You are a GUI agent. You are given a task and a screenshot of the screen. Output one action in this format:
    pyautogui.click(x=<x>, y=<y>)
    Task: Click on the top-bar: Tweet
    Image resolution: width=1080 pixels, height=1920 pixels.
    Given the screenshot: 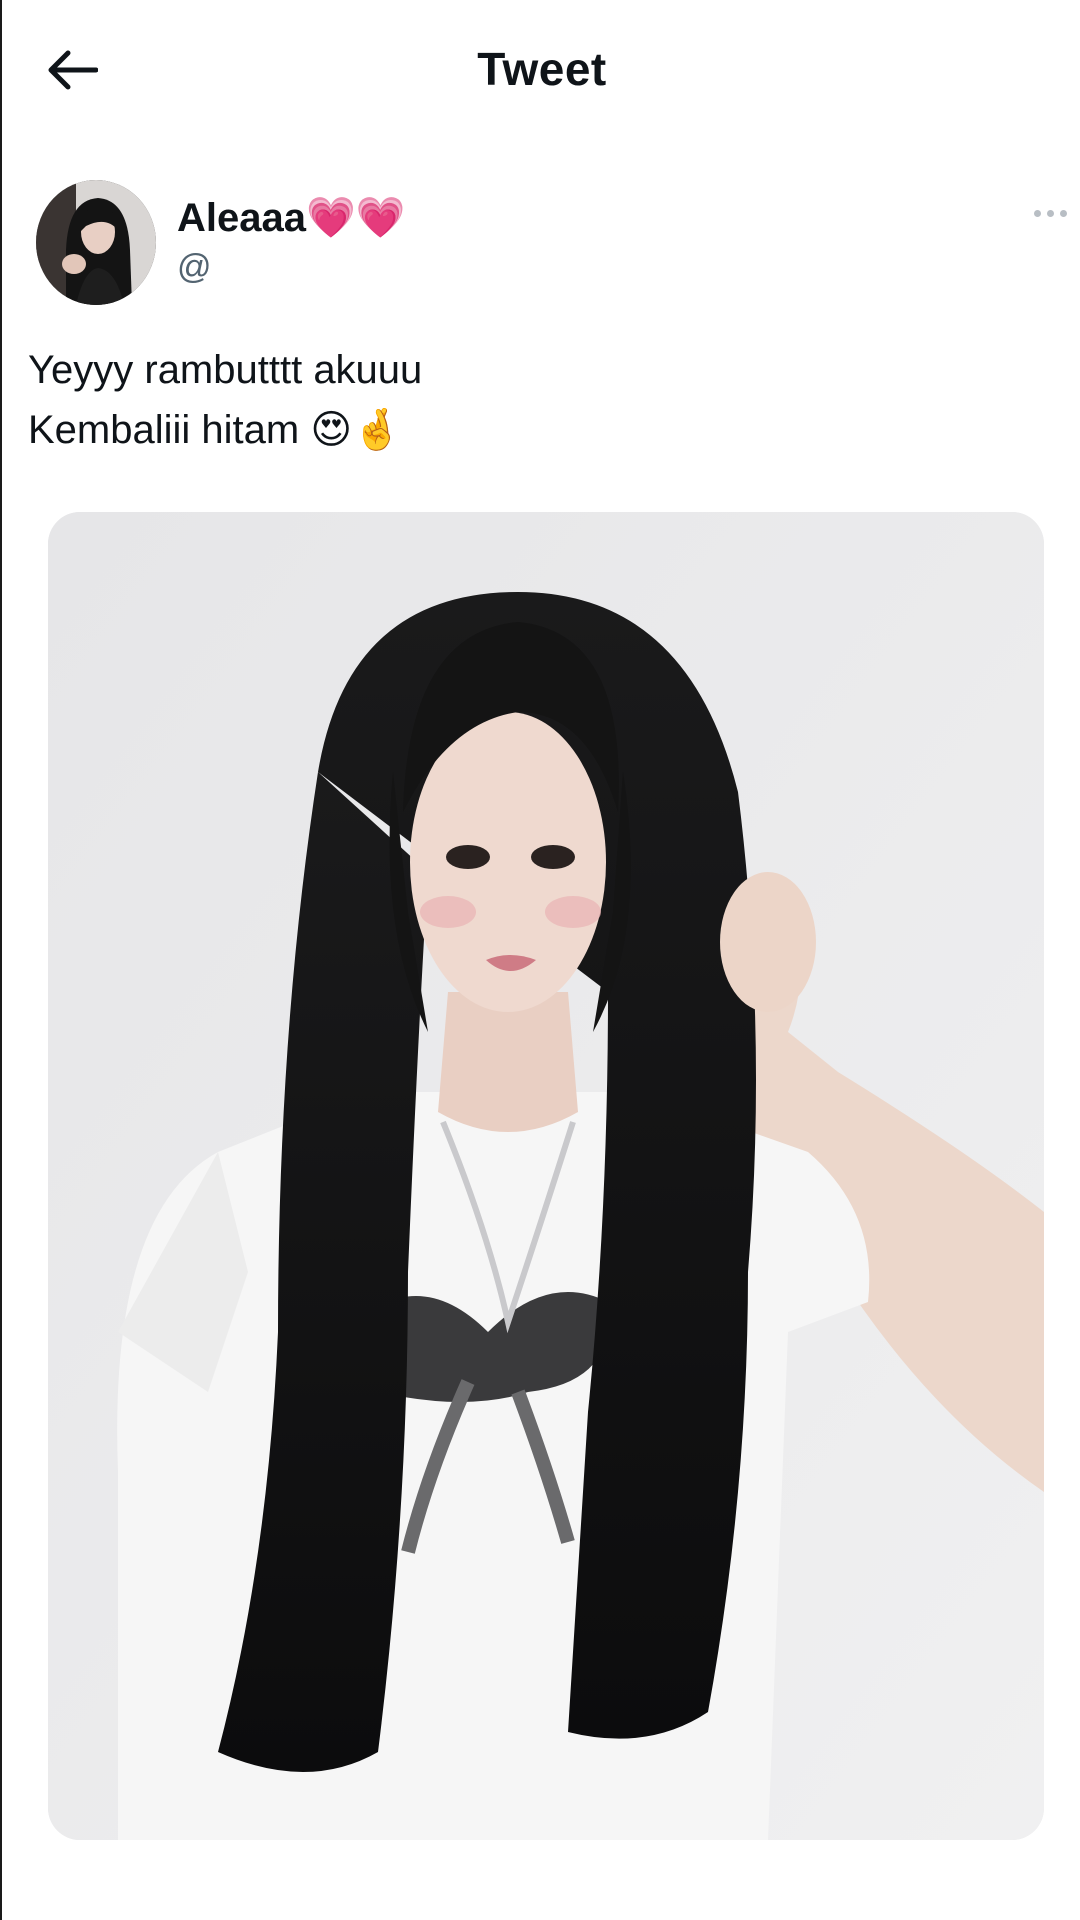 What is the action you would take?
    pyautogui.click(x=541, y=70)
    